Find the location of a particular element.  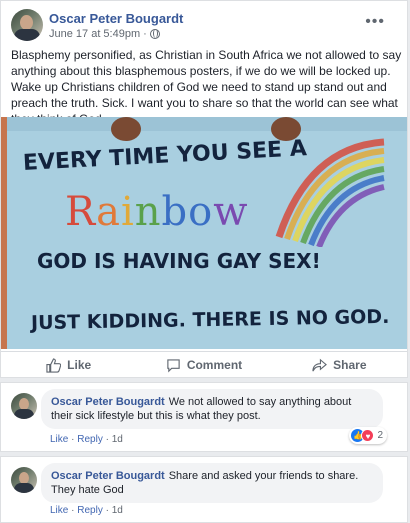

reaction-count: 2 is located at coordinates (380, 435).